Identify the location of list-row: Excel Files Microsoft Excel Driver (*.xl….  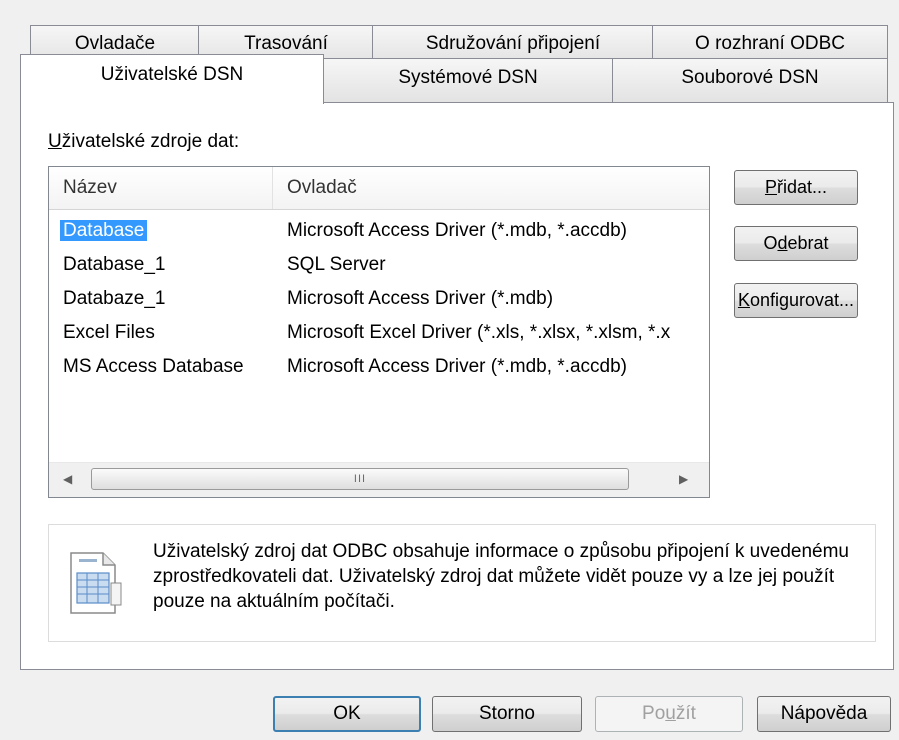
(379, 334).